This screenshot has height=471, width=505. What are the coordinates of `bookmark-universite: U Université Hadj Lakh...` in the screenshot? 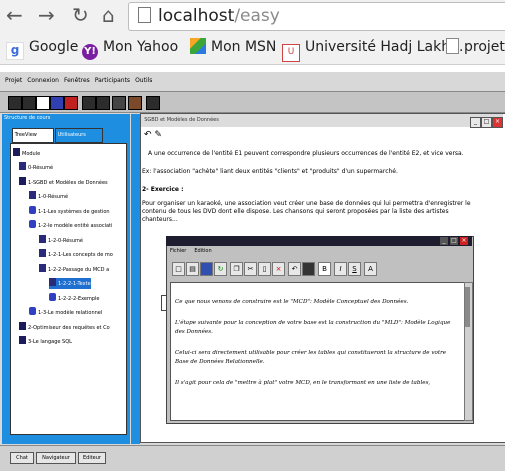 It's located at (372, 49).